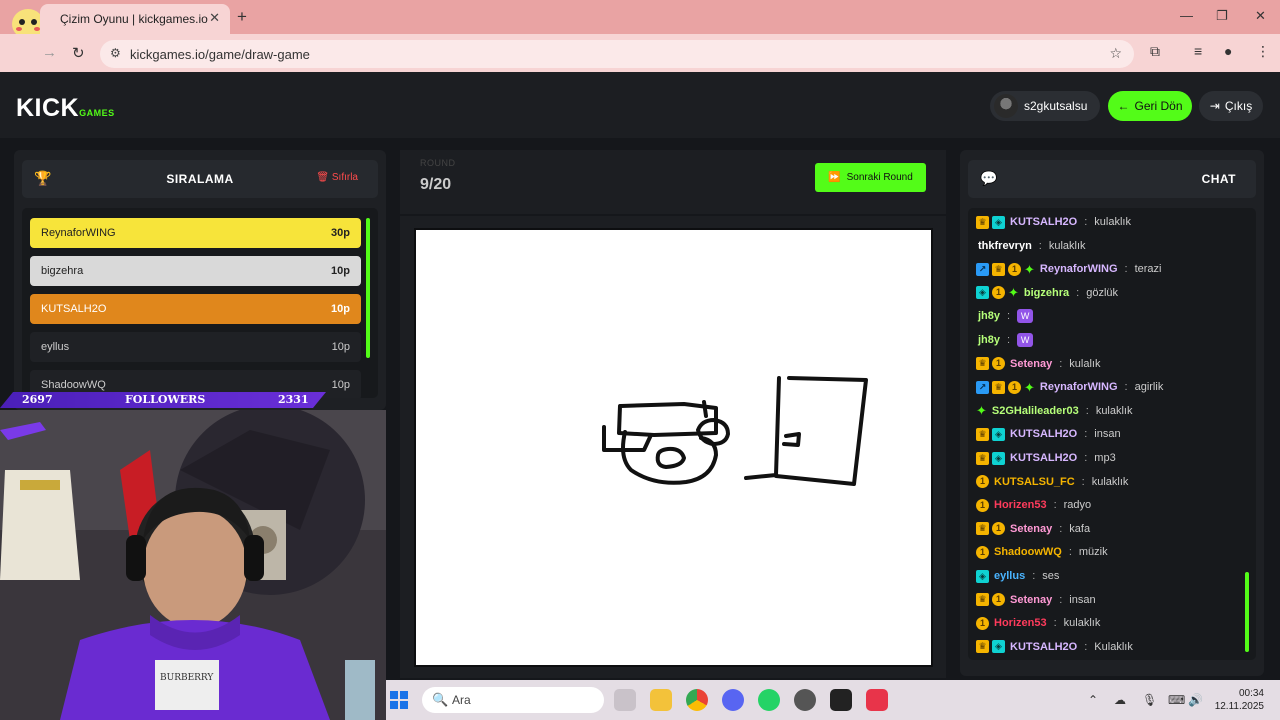  Describe the element at coordinates (1051, 576) in the screenshot. I see `chat-text: ses` at that location.